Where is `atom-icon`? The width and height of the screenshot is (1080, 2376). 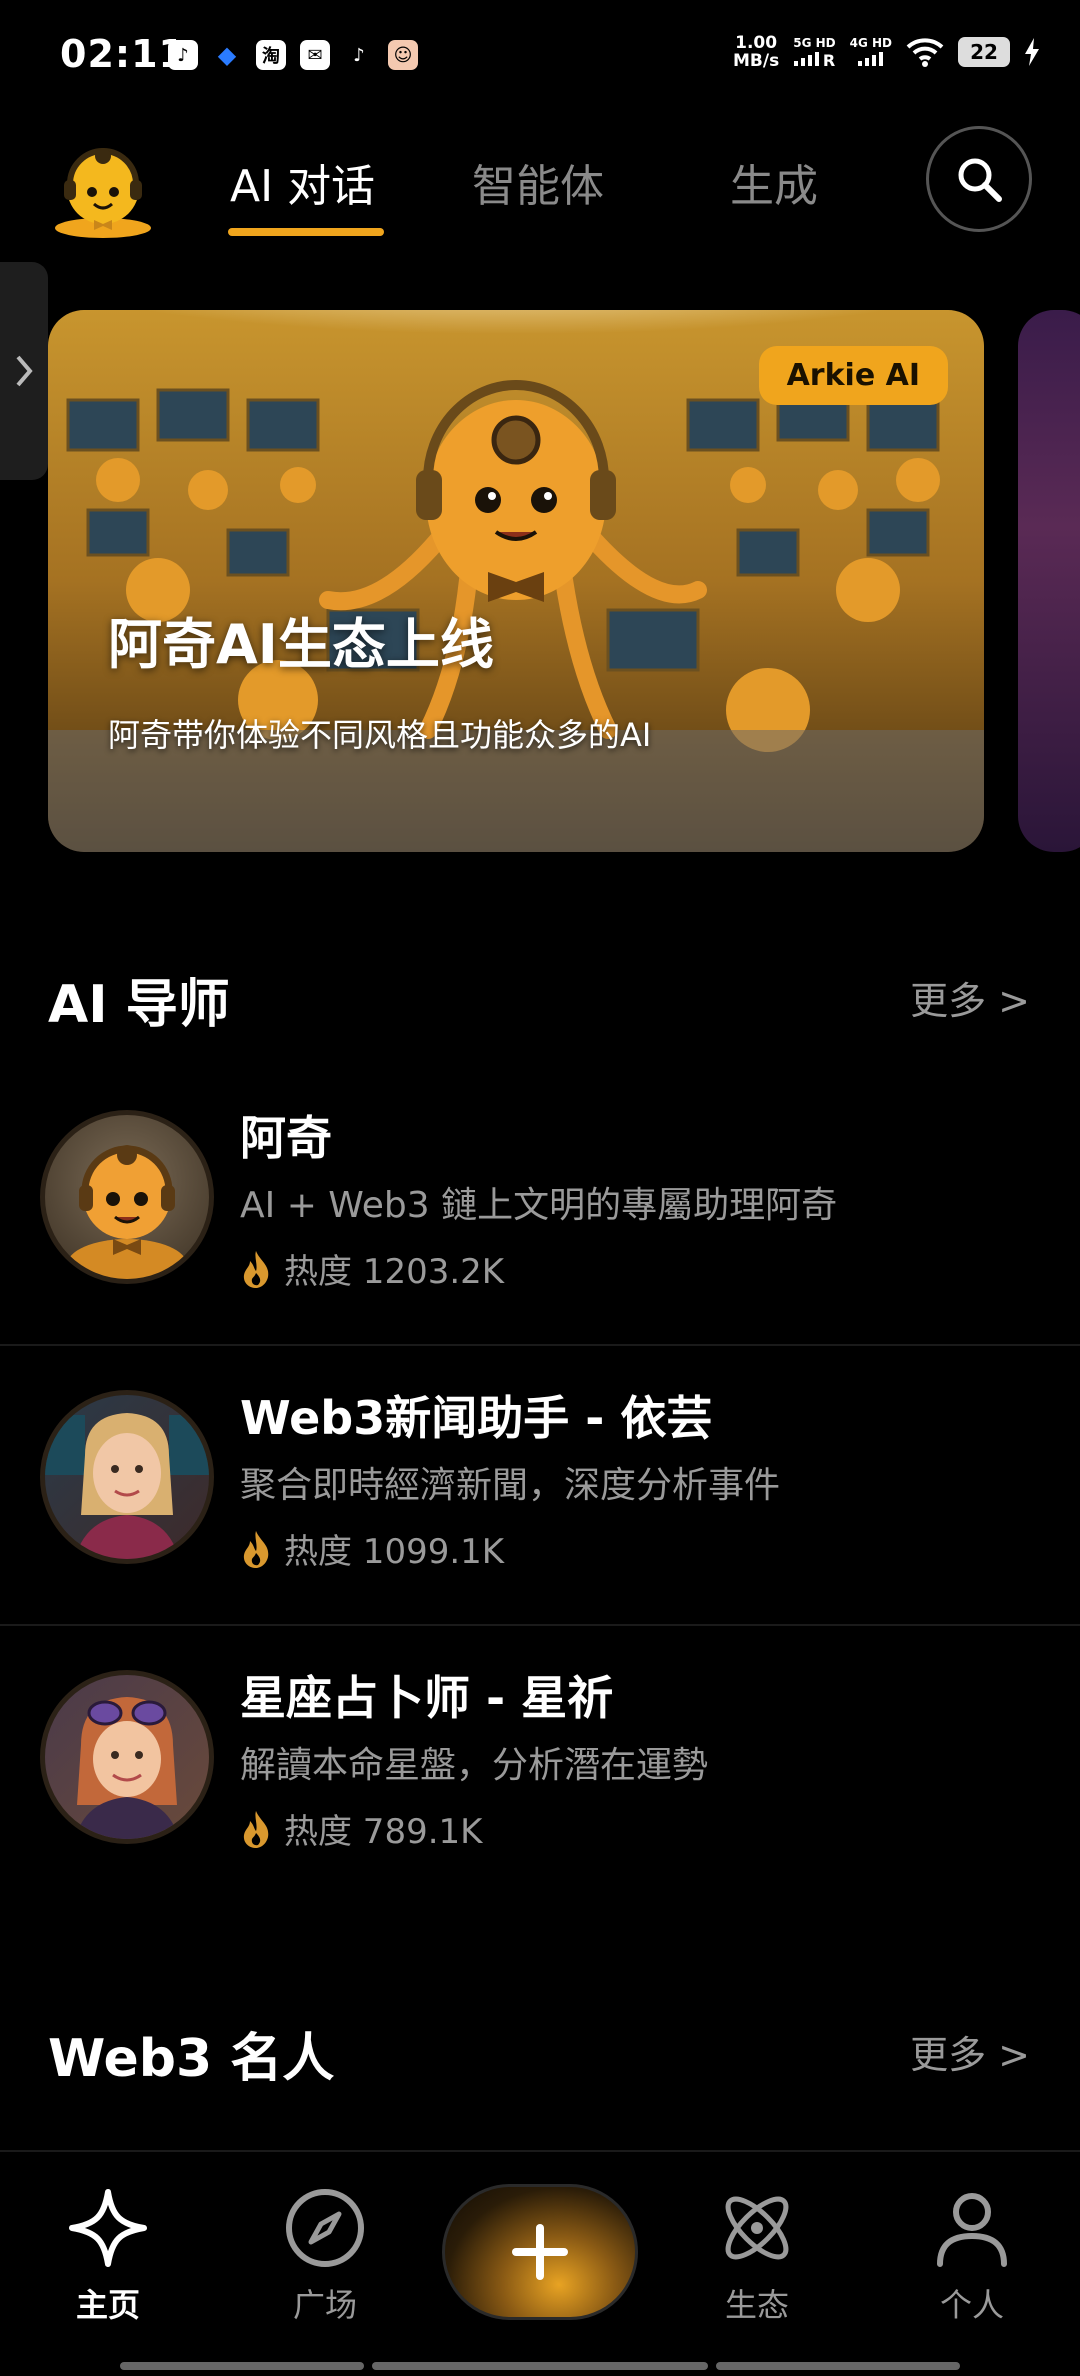
atom-icon is located at coordinates (757, 2228).